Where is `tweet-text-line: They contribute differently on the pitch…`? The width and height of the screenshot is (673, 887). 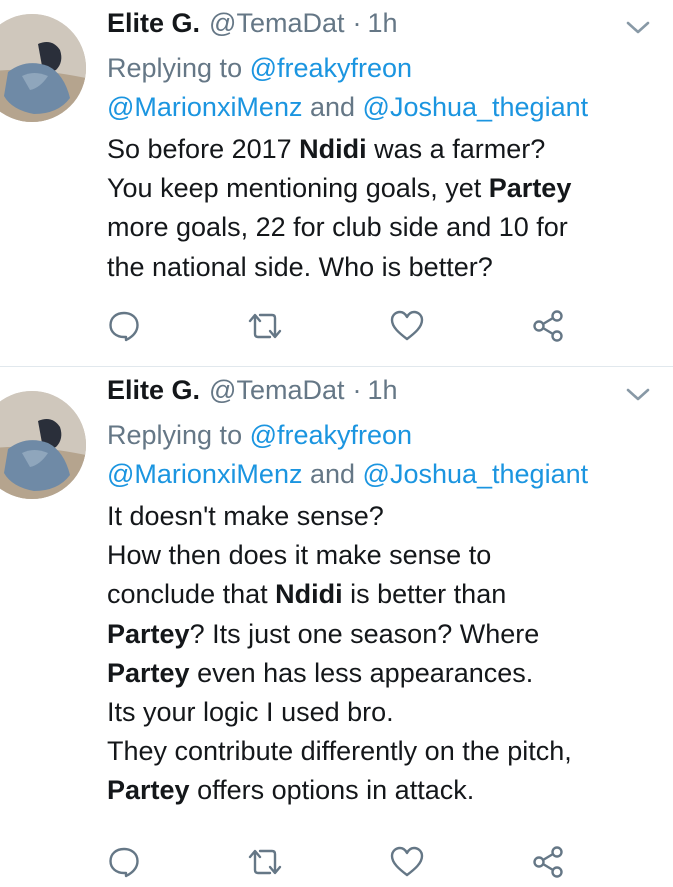 tweet-text-line: They contribute differently on the pitch… is located at coordinates (387, 751).